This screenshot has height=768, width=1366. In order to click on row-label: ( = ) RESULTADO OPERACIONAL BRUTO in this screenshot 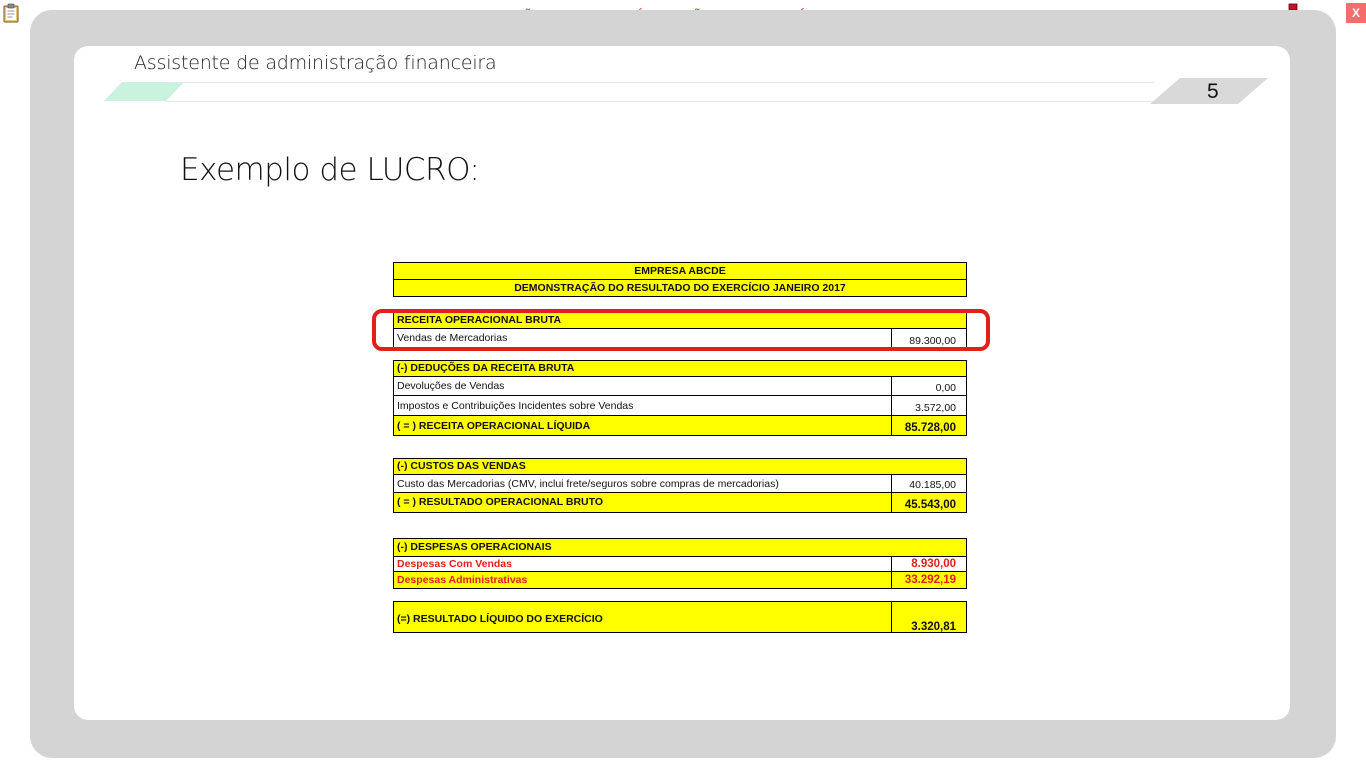, I will do `click(500, 502)`.